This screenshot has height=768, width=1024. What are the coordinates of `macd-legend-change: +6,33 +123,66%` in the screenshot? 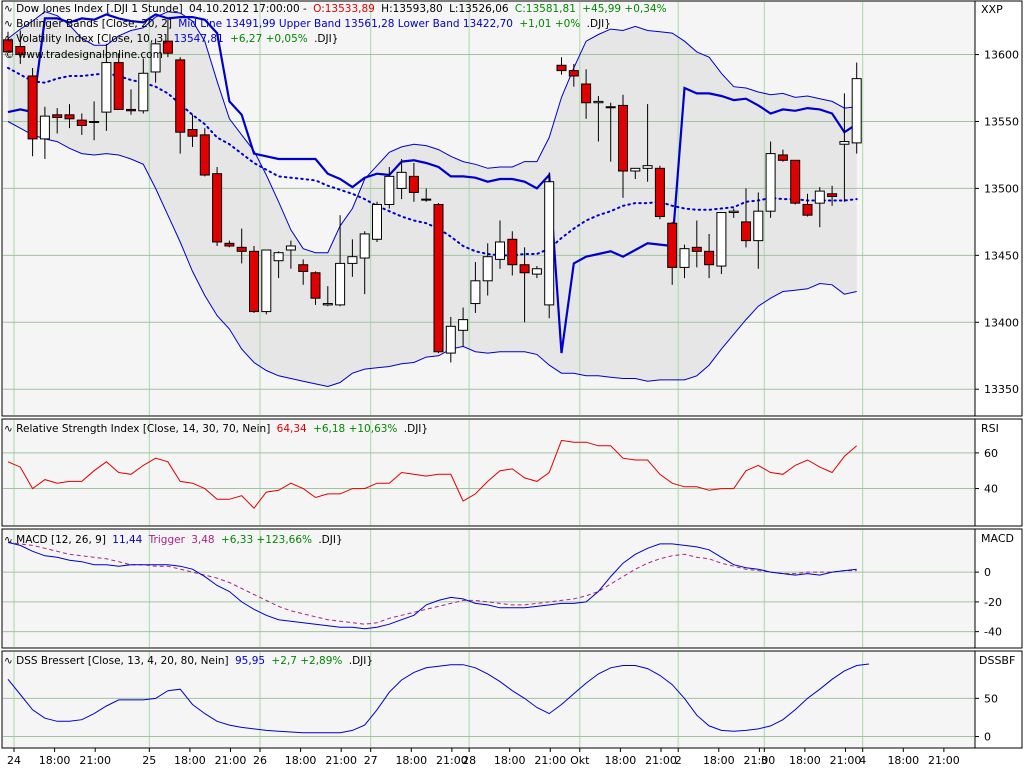 It's located at (266, 540).